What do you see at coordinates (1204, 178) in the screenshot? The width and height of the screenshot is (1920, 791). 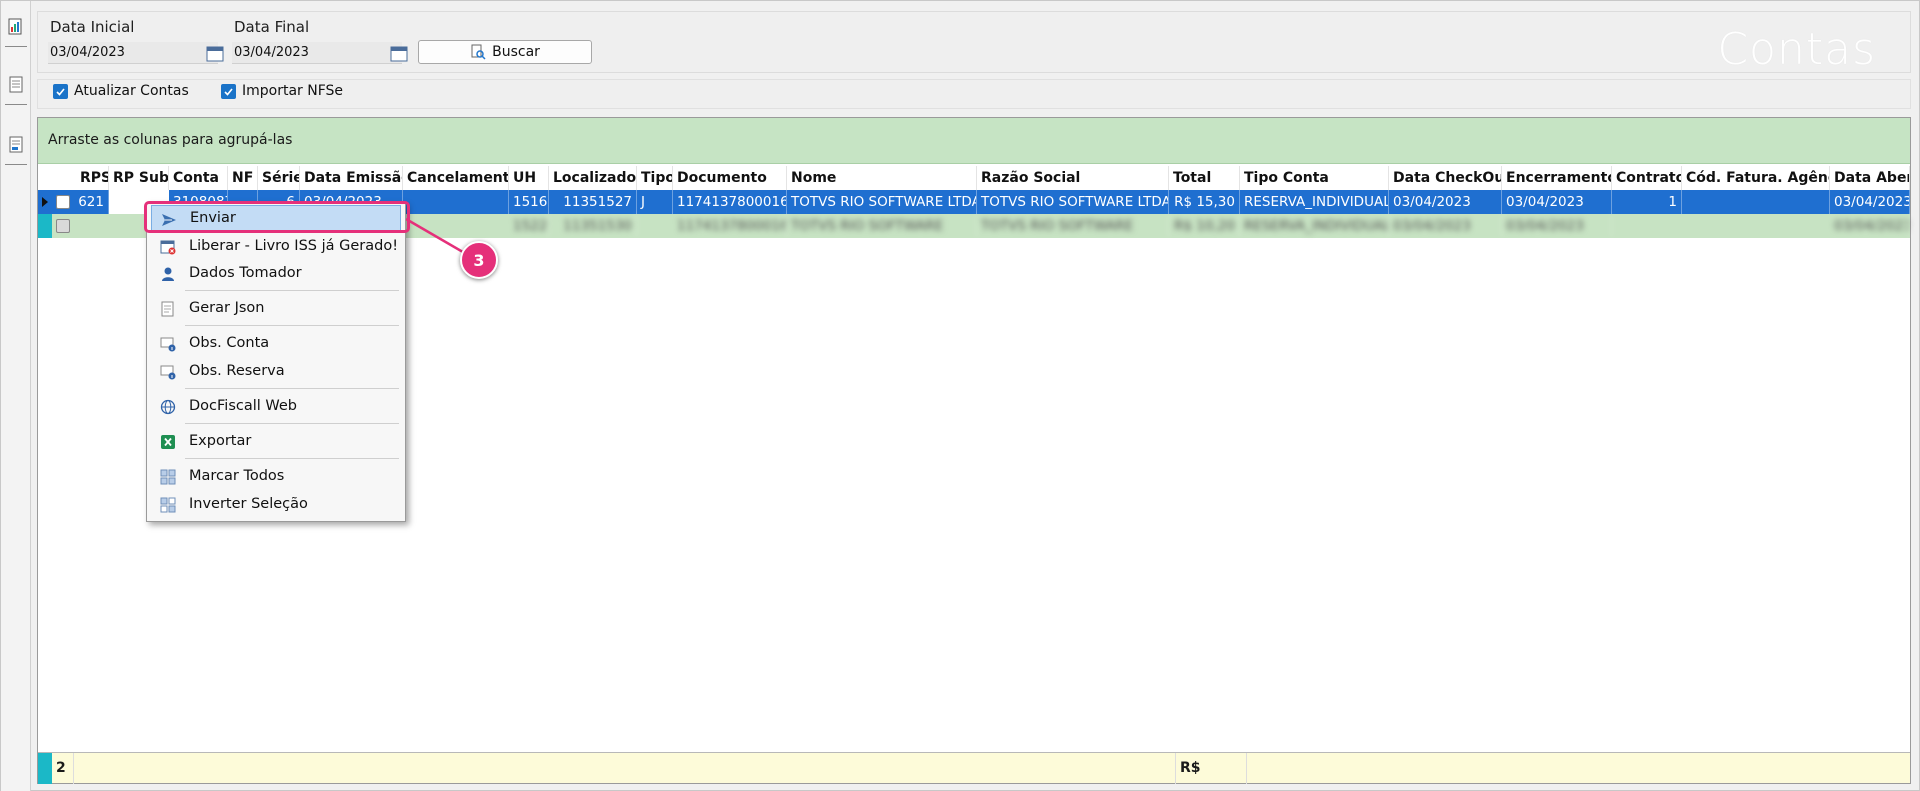 I see `column-header-total: Total` at bounding box center [1204, 178].